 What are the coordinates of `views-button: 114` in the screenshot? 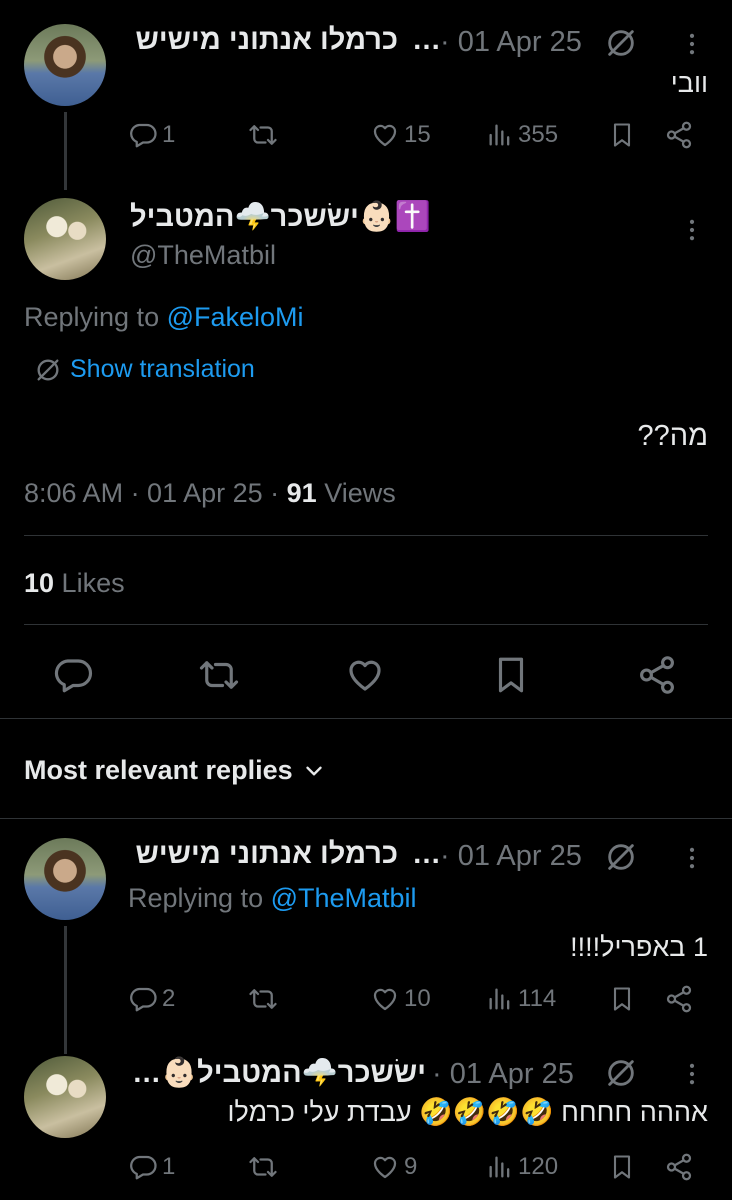 It's located at (521, 999).